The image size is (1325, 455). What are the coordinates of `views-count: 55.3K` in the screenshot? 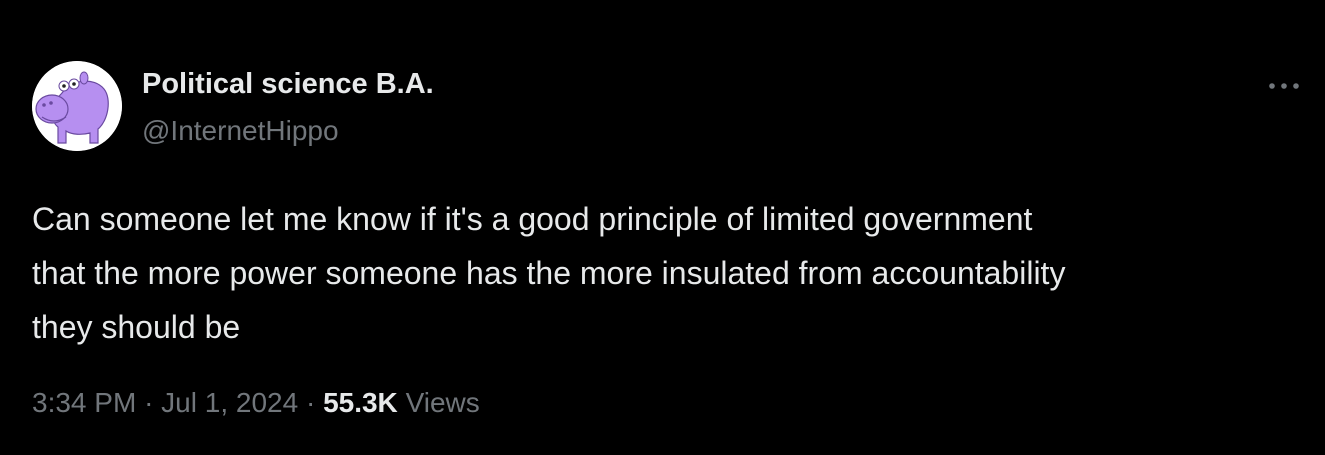 It's located at (360, 402).